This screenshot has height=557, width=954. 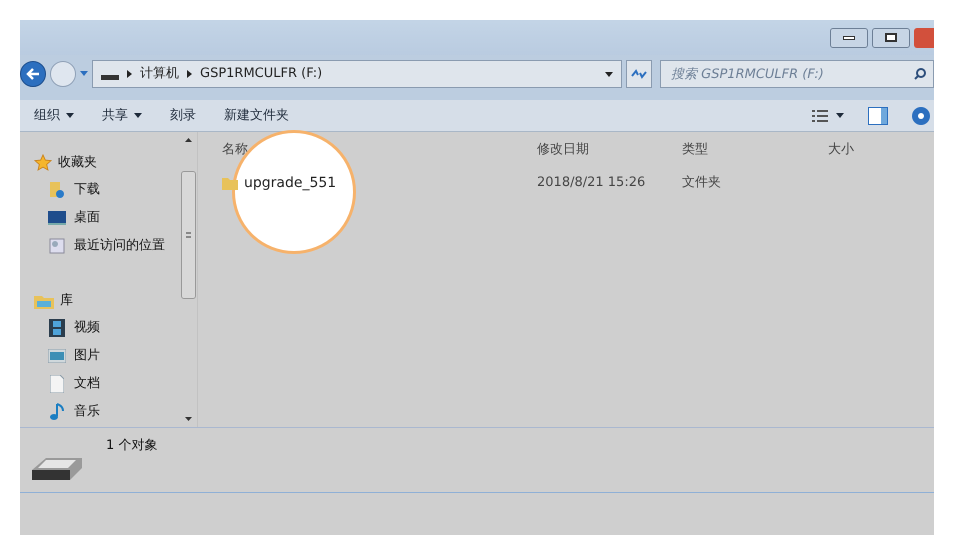 I want to click on search-icon, so click(x=920, y=74).